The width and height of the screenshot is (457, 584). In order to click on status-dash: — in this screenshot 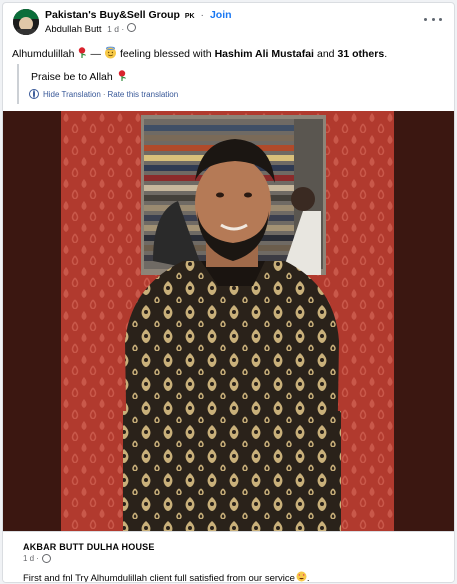, I will do `click(95, 54)`.